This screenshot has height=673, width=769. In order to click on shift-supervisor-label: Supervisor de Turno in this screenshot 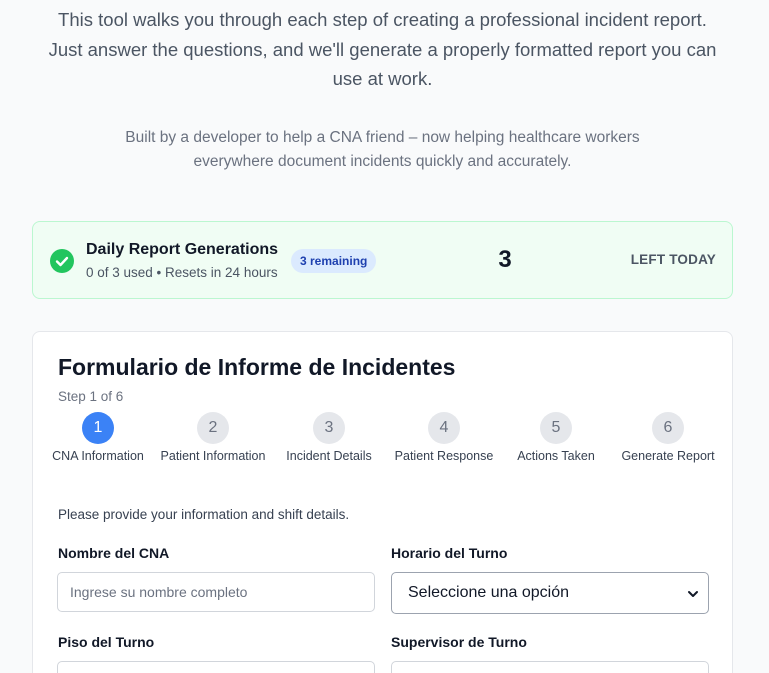, I will do `click(459, 642)`.